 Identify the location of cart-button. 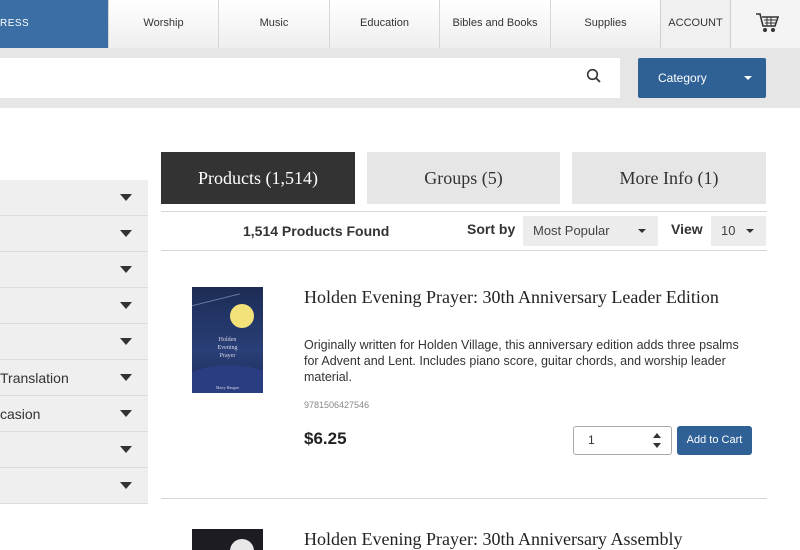
(765, 24).